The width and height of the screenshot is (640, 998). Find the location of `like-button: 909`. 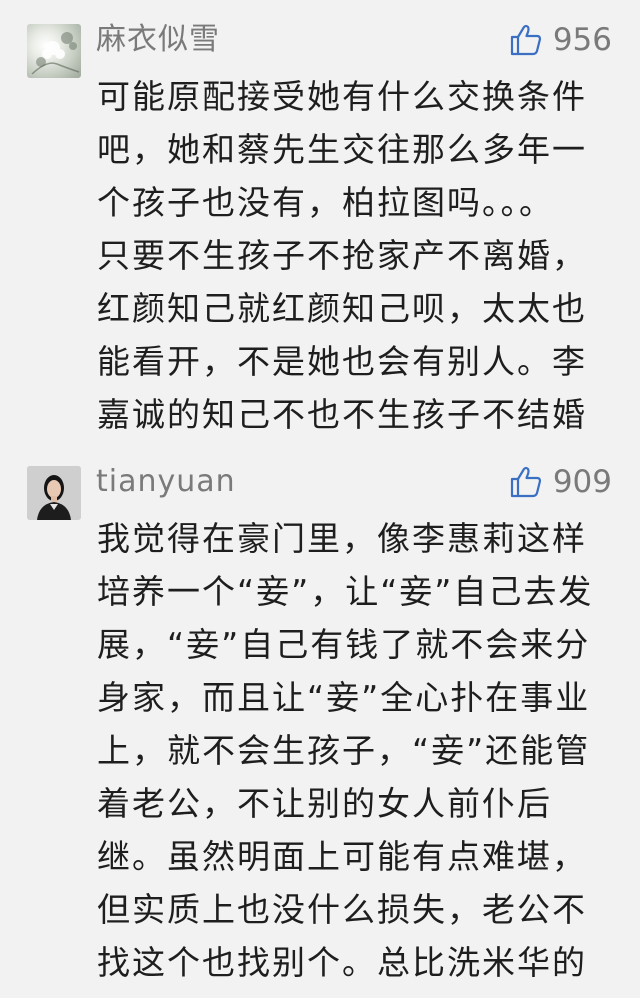

like-button: 909 is located at coordinates (560, 482).